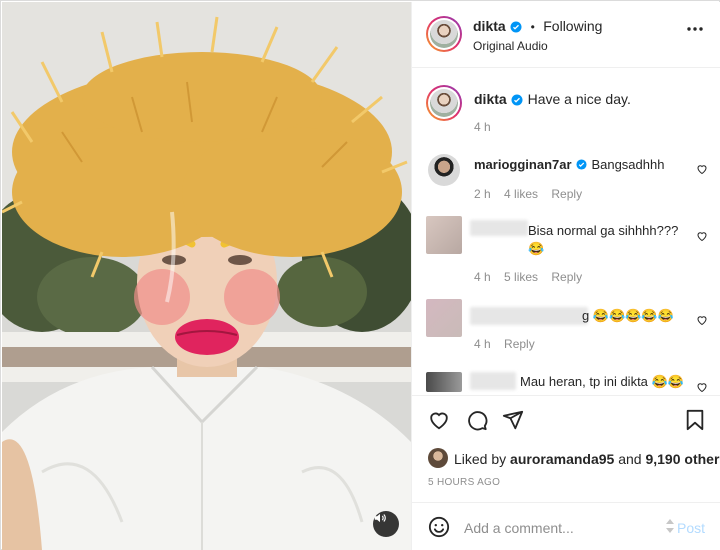 The image size is (720, 550). Describe the element at coordinates (513, 420) in the screenshot. I see `paper-plane-icon` at that location.